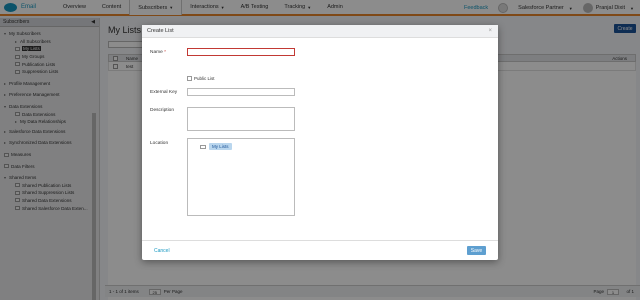 The image size is (640, 300). Describe the element at coordinates (164, 92) in the screenshot. I see `external-key-label: External Key` at that location.